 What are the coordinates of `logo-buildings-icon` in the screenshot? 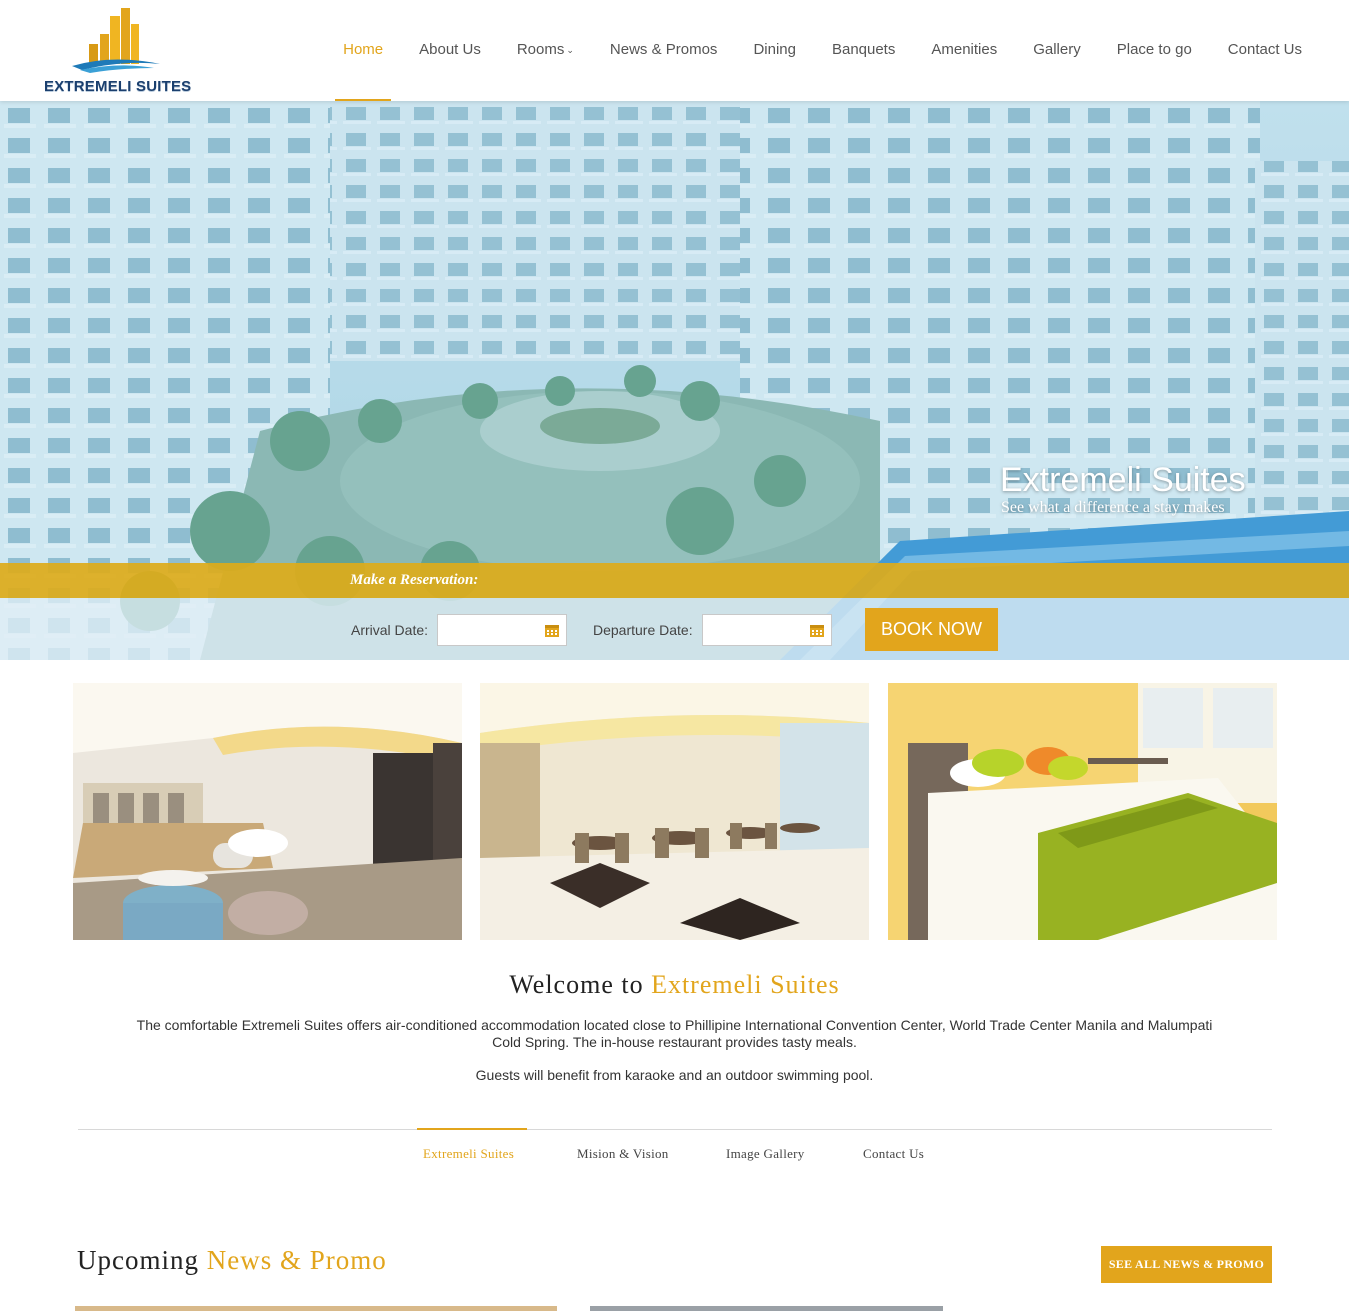 It's located at (116, 40).